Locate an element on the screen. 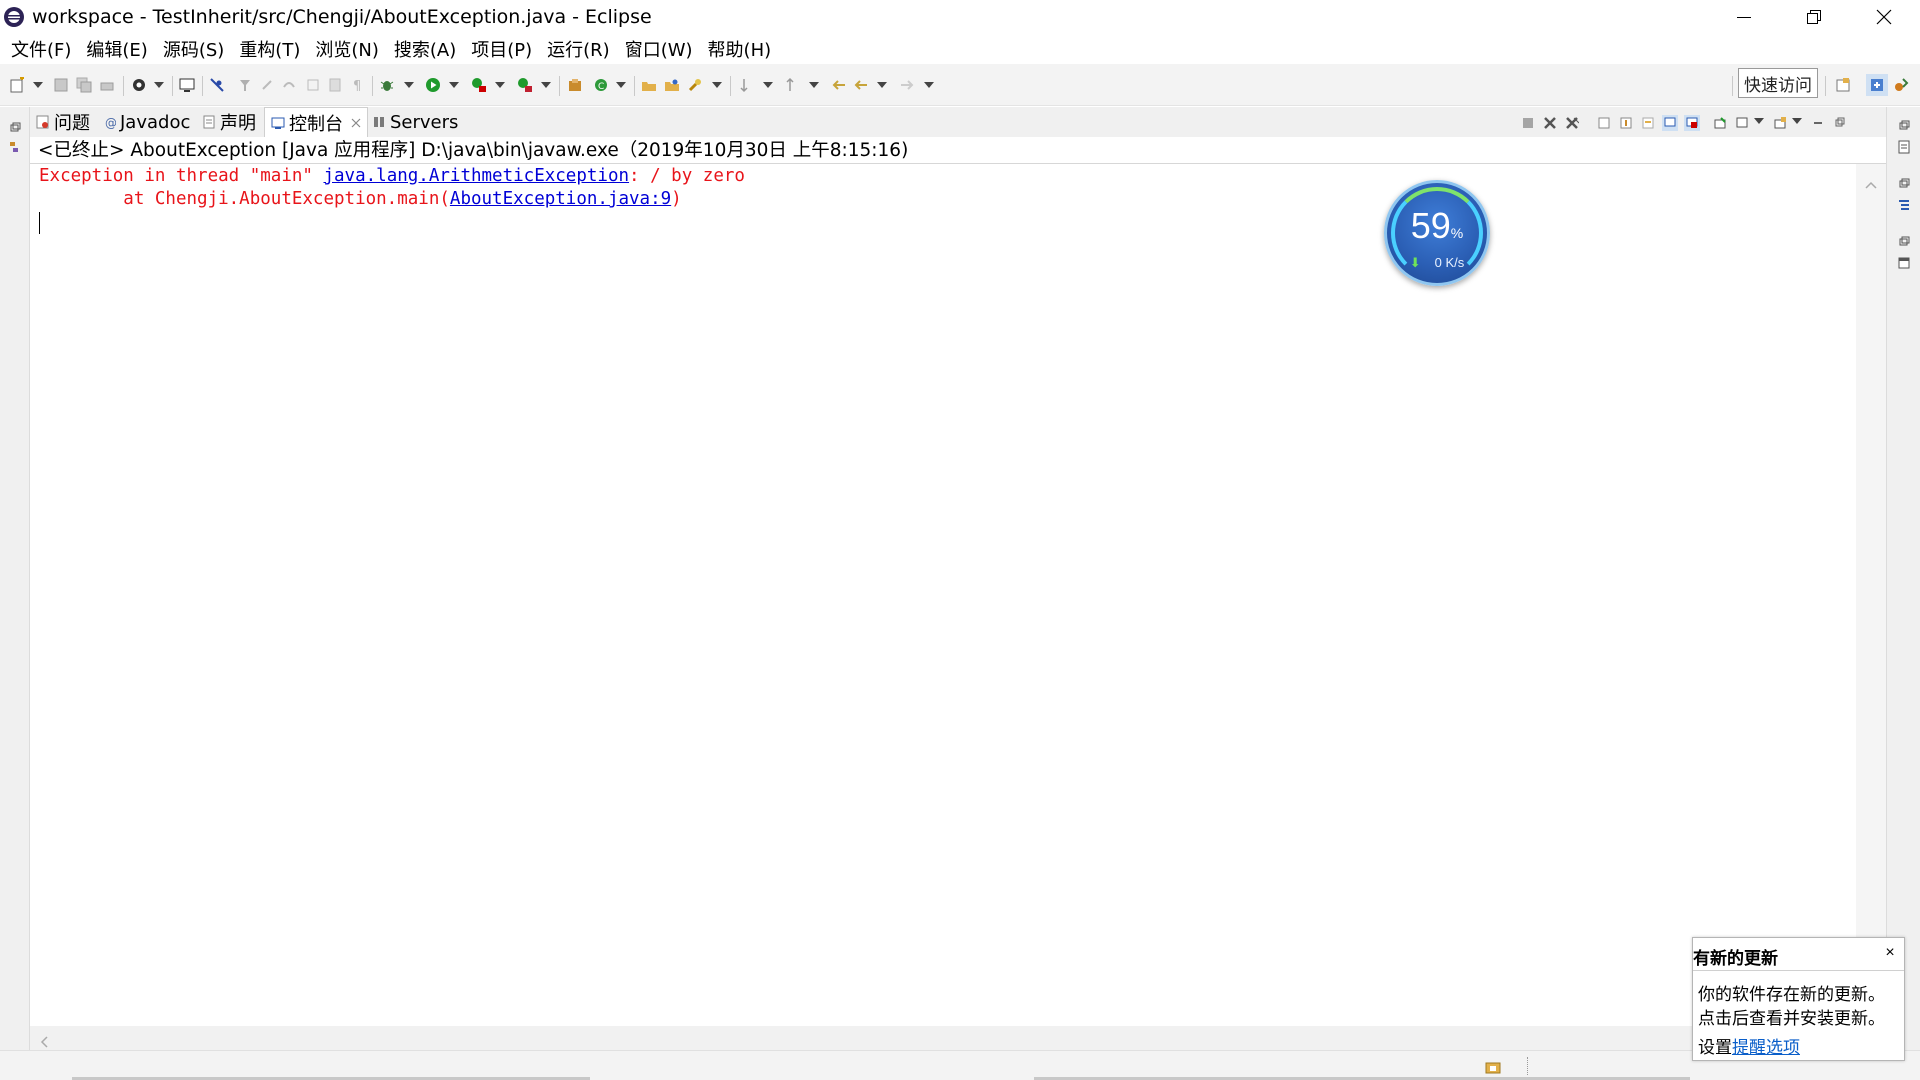 This screenshot has height=1080, width=1920. external-tools-dropdown-icon is located at coordinates (546, 85).